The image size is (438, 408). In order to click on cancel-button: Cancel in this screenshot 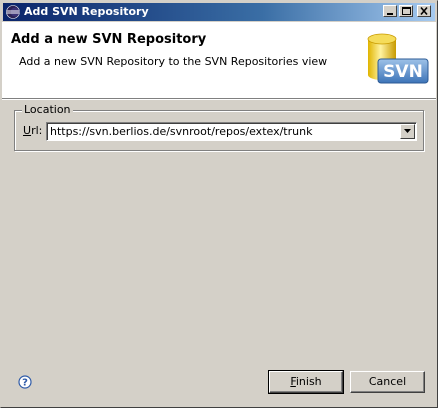, I will do `click(387, 382)`.